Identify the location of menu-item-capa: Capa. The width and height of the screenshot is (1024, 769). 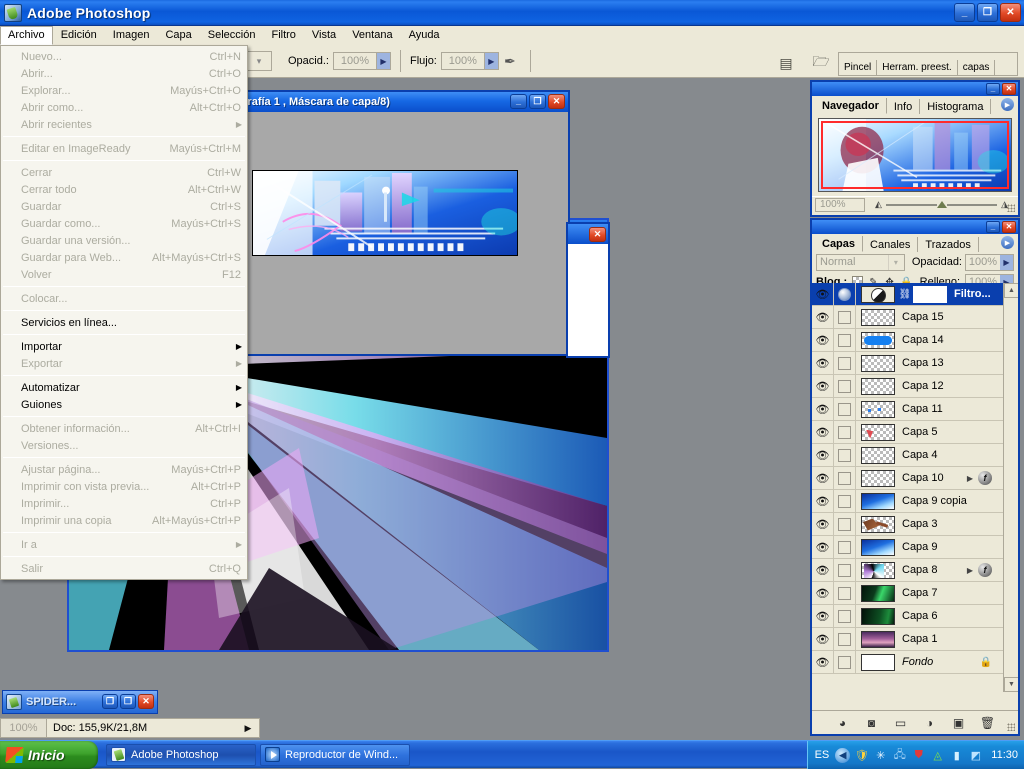
(178, 35).